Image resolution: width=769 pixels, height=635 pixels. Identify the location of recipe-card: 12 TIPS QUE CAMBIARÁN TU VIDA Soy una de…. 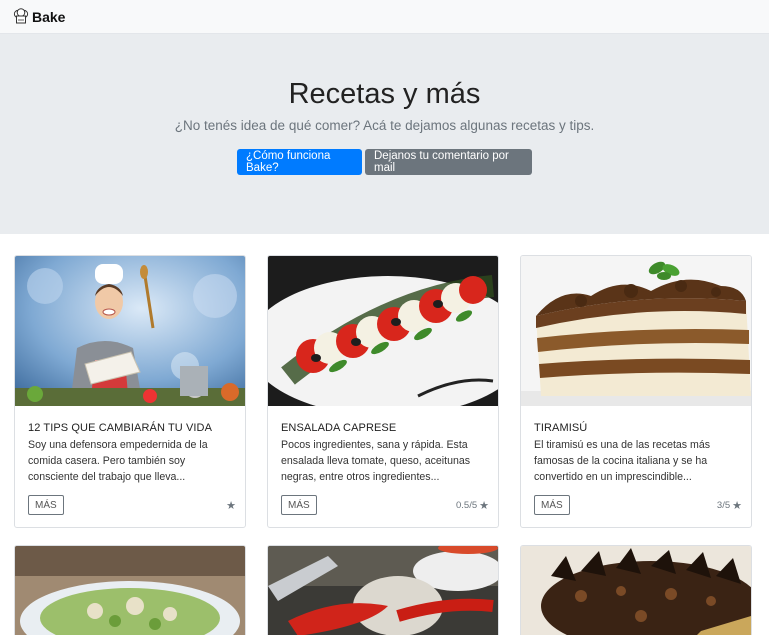
(130, 391).